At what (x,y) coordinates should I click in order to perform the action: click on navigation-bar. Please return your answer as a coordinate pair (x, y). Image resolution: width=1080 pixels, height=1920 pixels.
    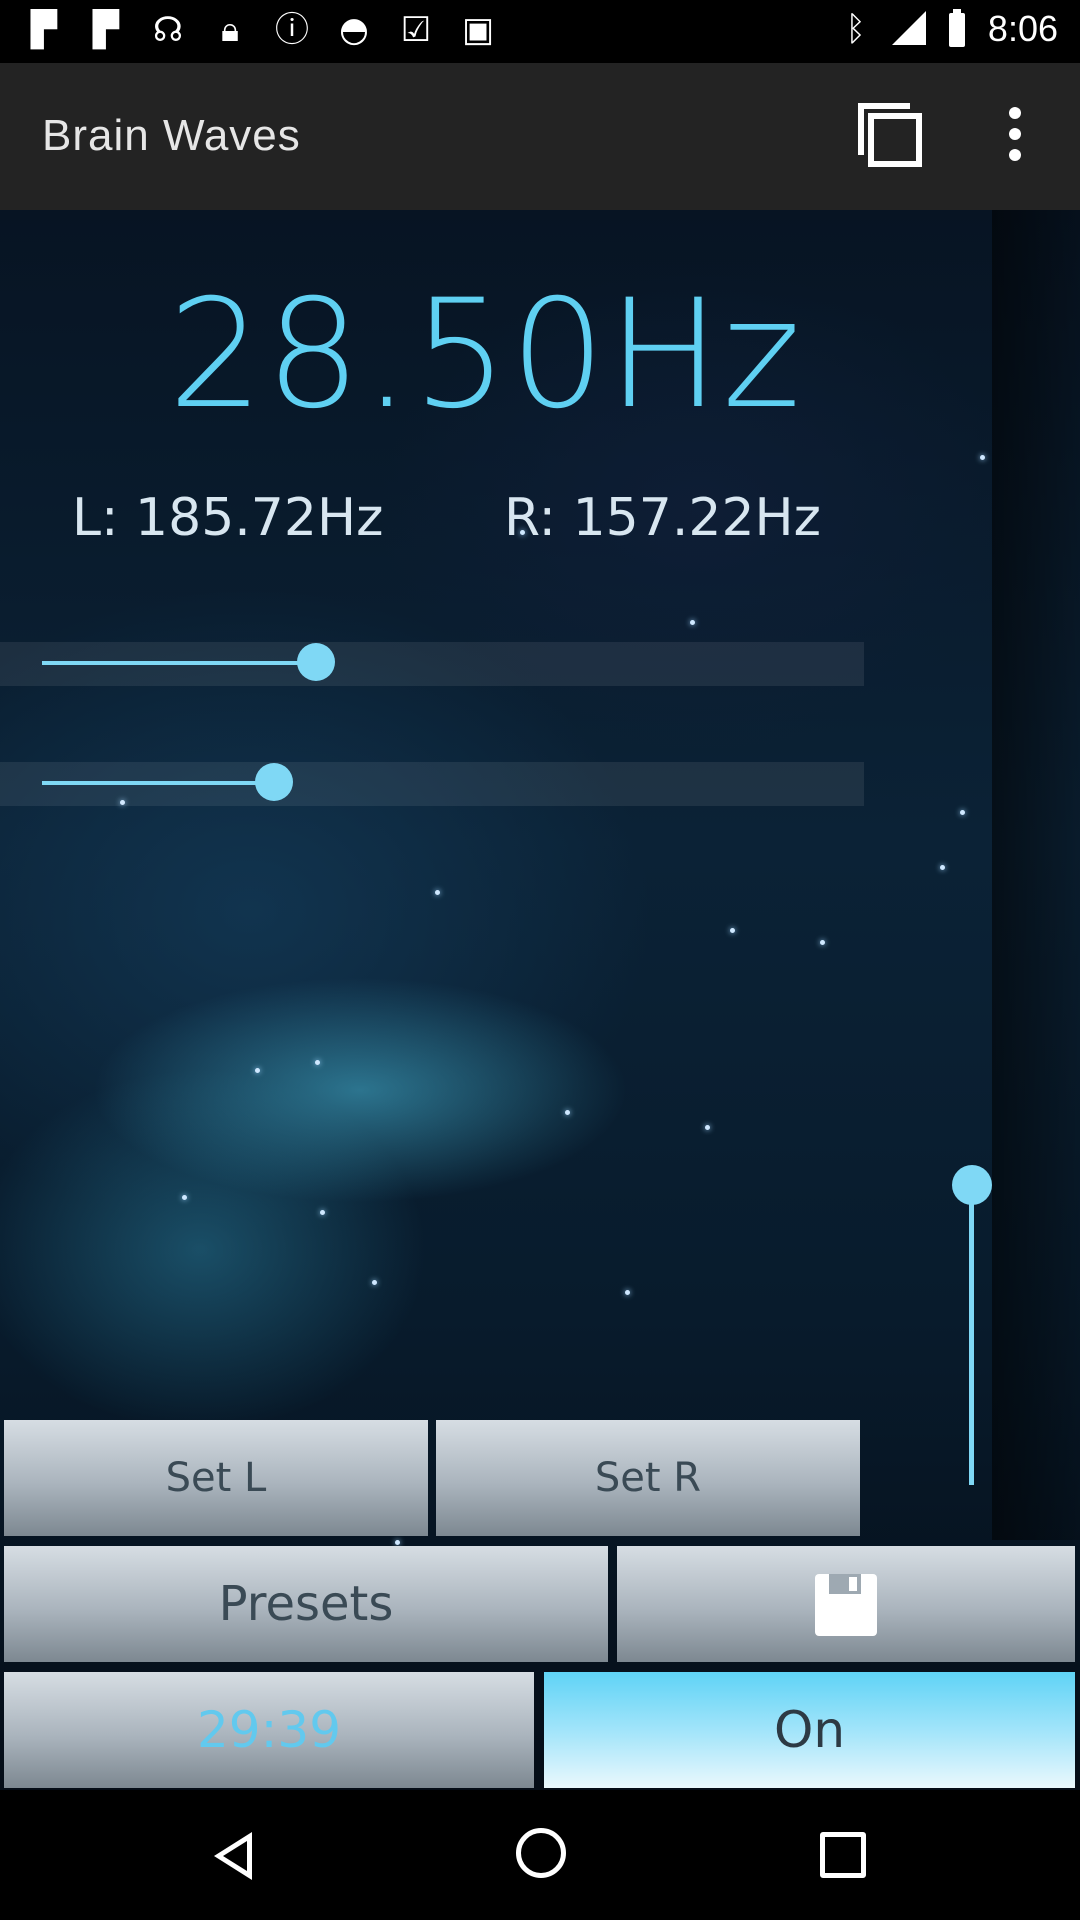
    Looking at the image, I should click on (540, 1855).